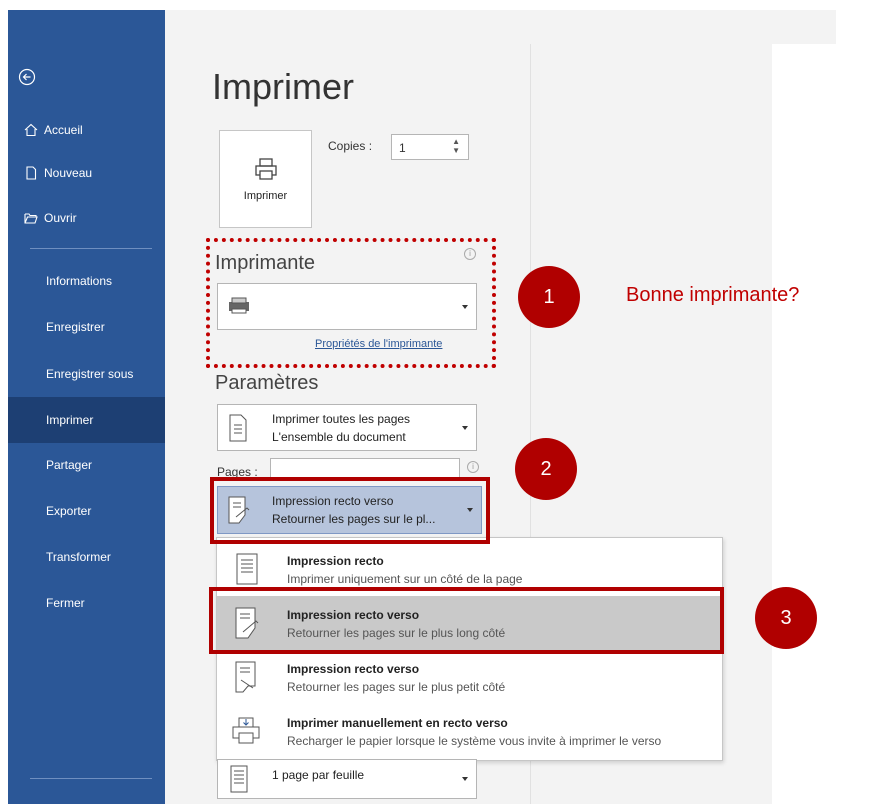  What do you see at coordinates (267, 383) in the screenshot?
I see `settings-section-title: Paramètres` at bounding box center [267, 383].